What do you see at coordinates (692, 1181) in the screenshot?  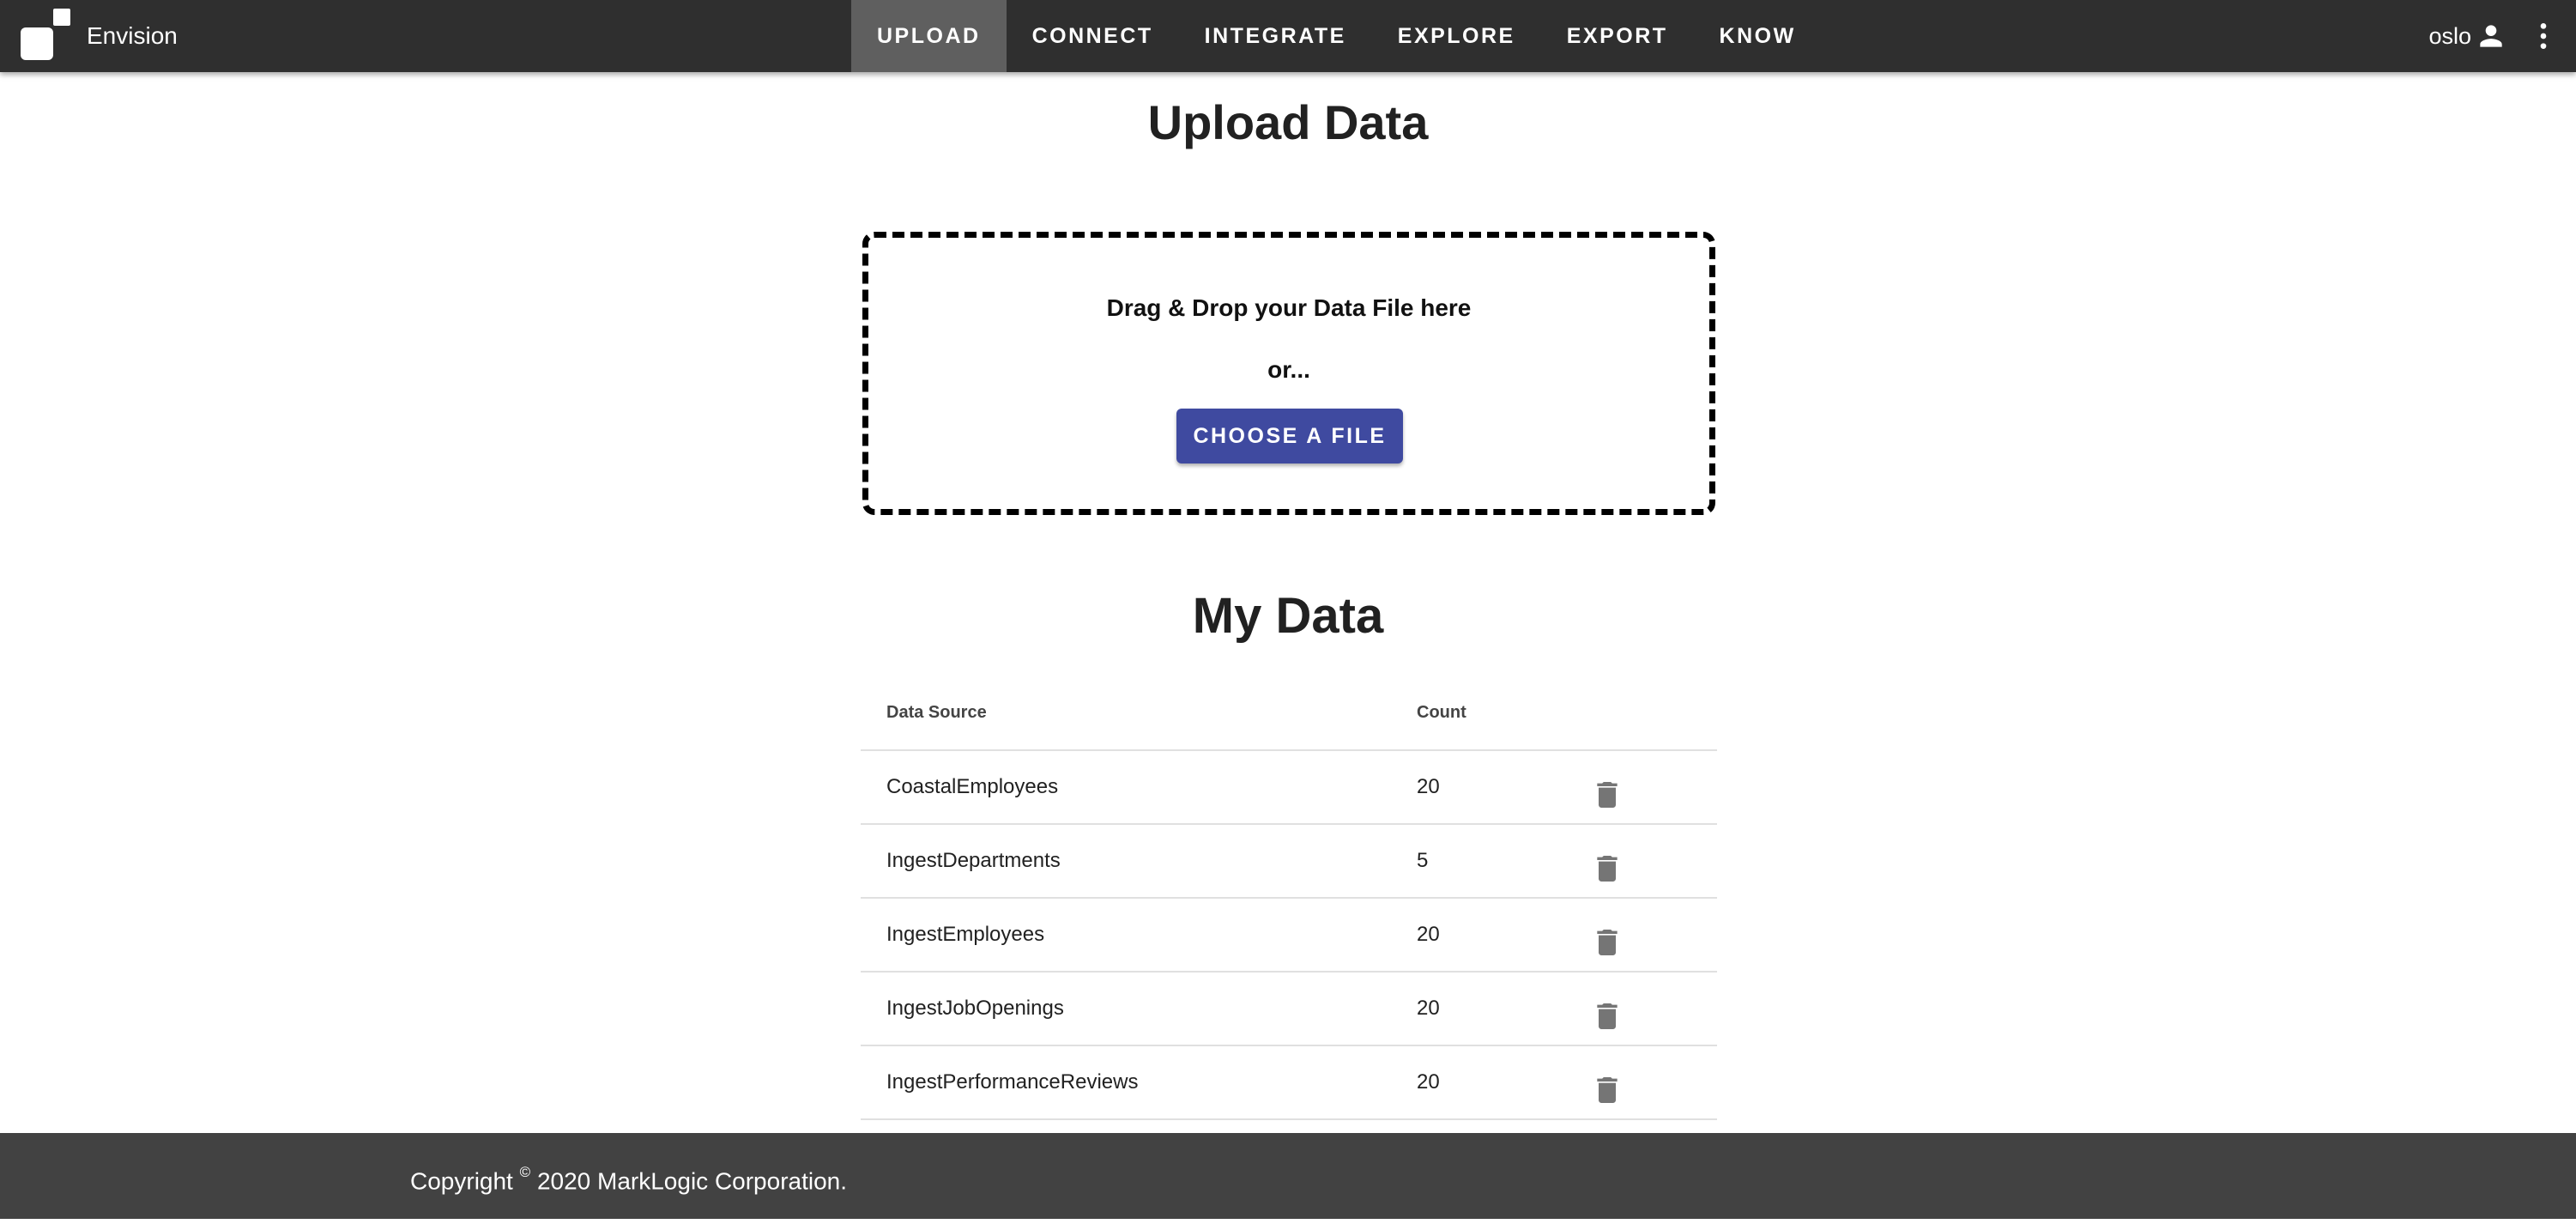 I see `copyright-text: 2020 MarkLogic Corporation.` at bounding box center [692, 1181].